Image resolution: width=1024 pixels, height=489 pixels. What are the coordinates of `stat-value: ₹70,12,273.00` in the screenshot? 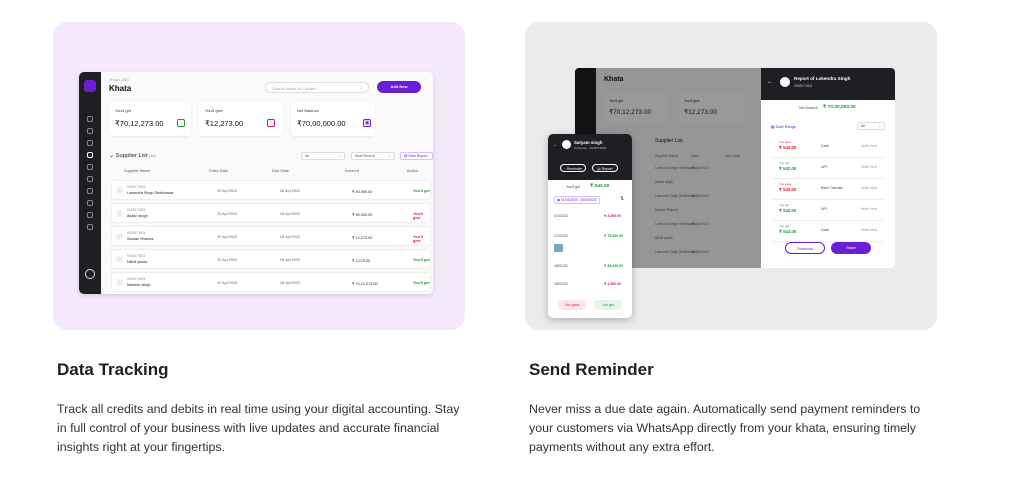 It's located at (139, 123).